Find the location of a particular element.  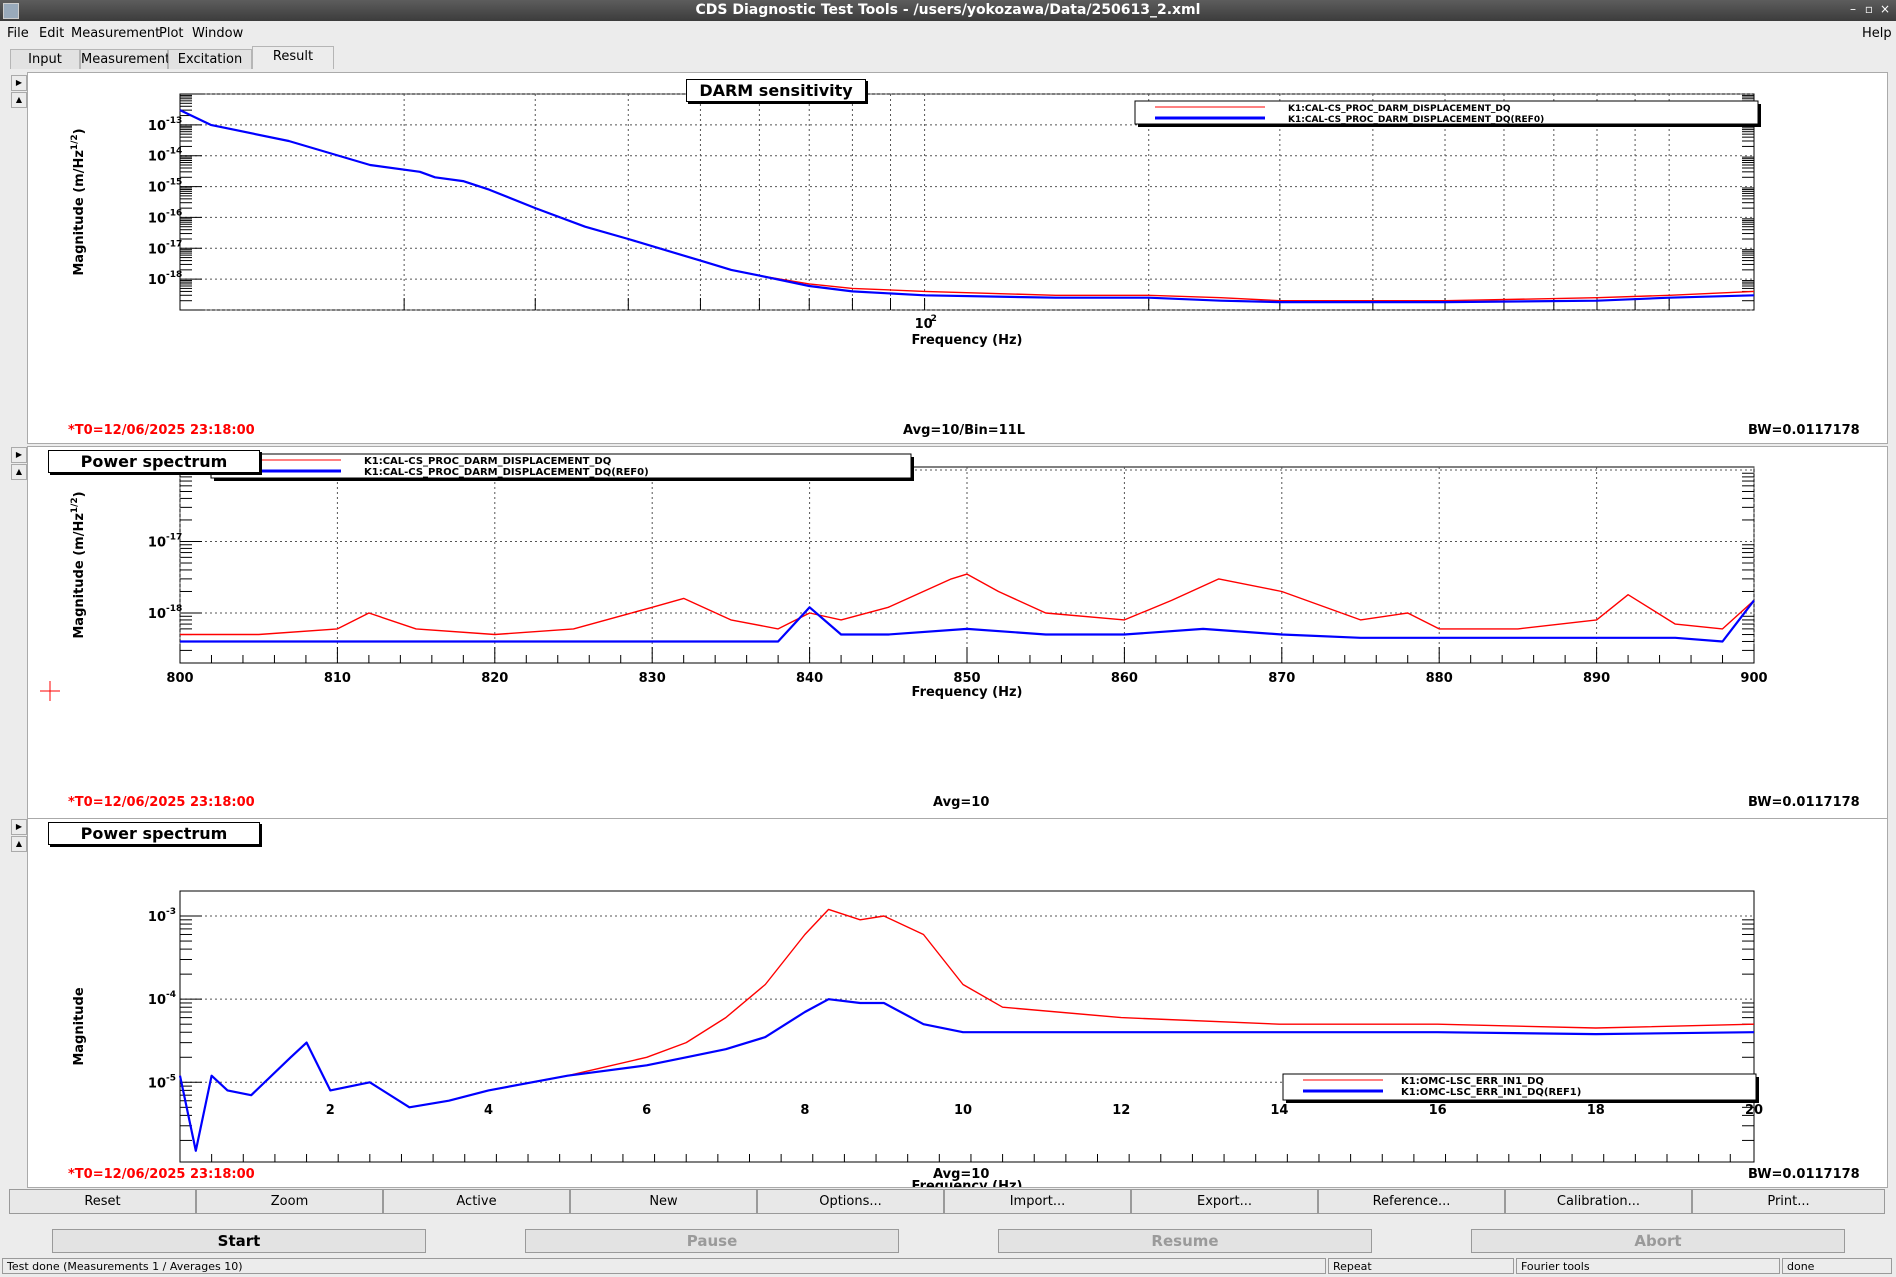

menu-measurement: Measurement is located at coordinates (115, 33).